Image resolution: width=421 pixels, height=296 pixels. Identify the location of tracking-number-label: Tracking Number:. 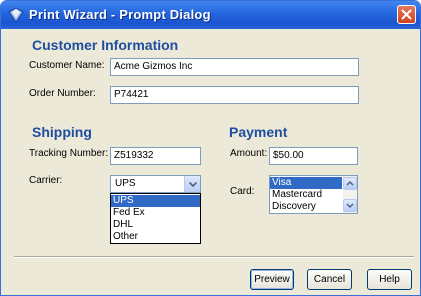
(69, 153).